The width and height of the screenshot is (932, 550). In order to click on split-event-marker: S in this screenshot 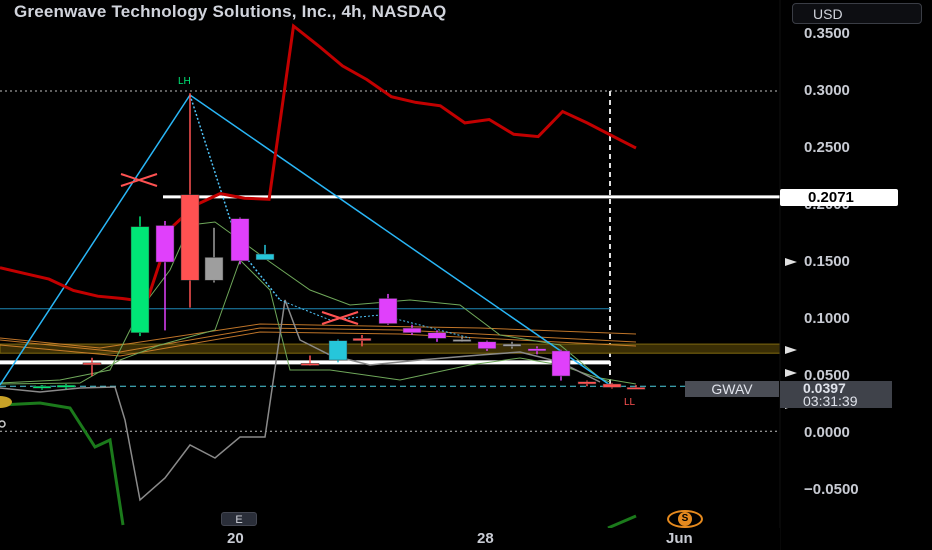, I will do `click(685, 519)`.